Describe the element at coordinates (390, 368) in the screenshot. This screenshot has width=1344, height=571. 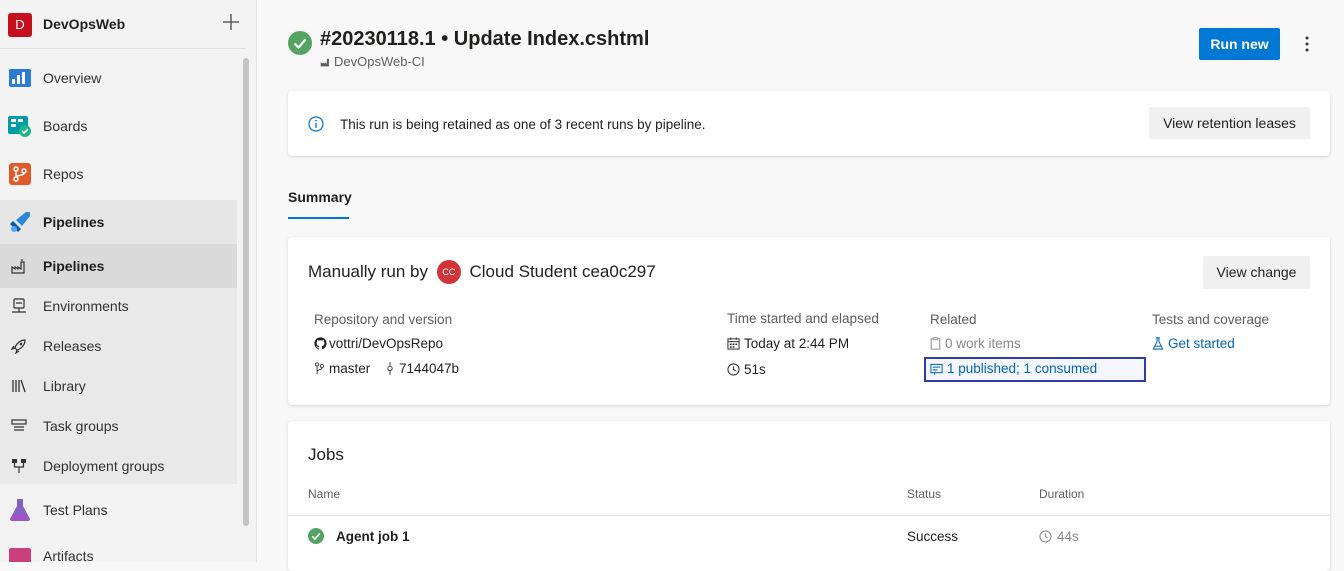
I see `commit-icon` at that location.